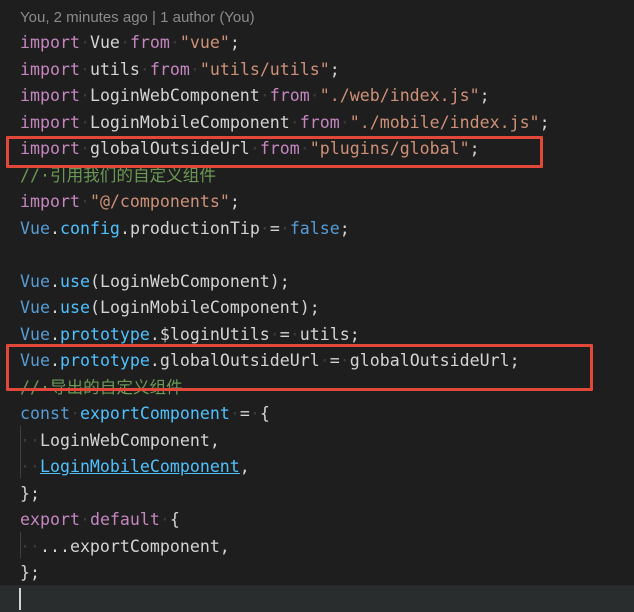  Describe the element at coordinates (174, 95) in the screenshot. I see `code-token: LoginWebComponent` at that location.